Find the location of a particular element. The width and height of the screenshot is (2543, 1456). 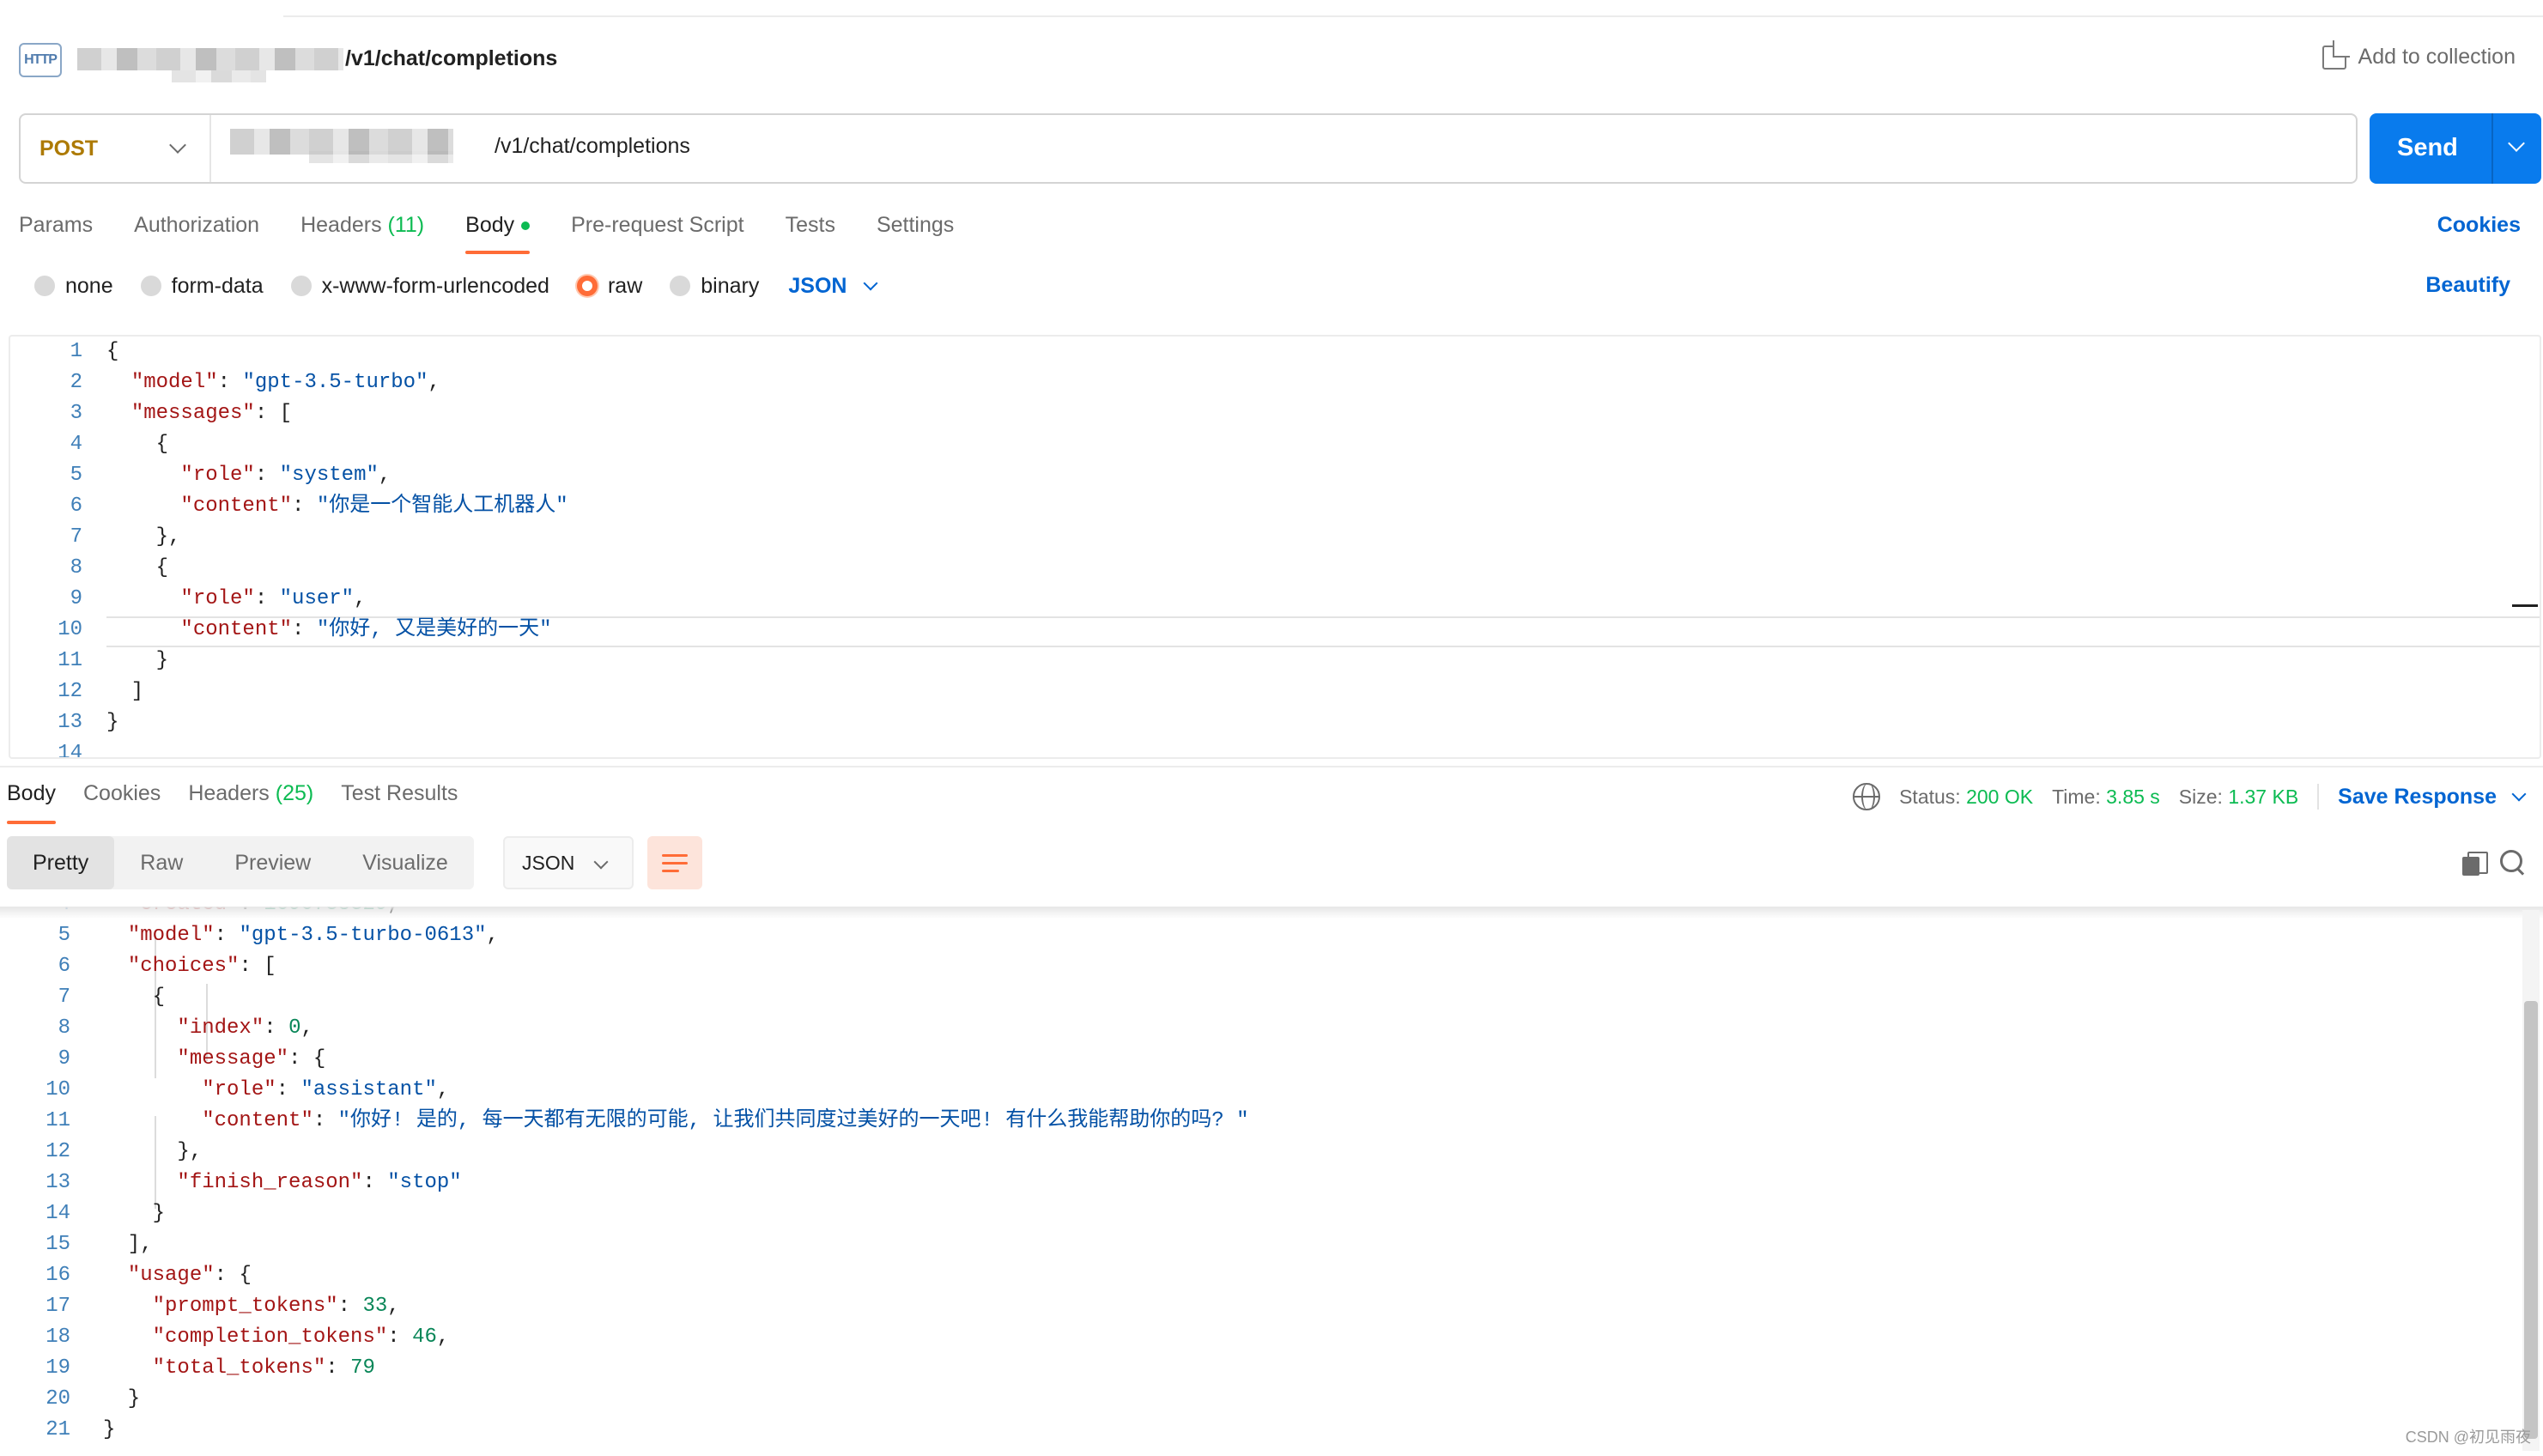

response-code-line: } is located at coordinates (122, 1399).